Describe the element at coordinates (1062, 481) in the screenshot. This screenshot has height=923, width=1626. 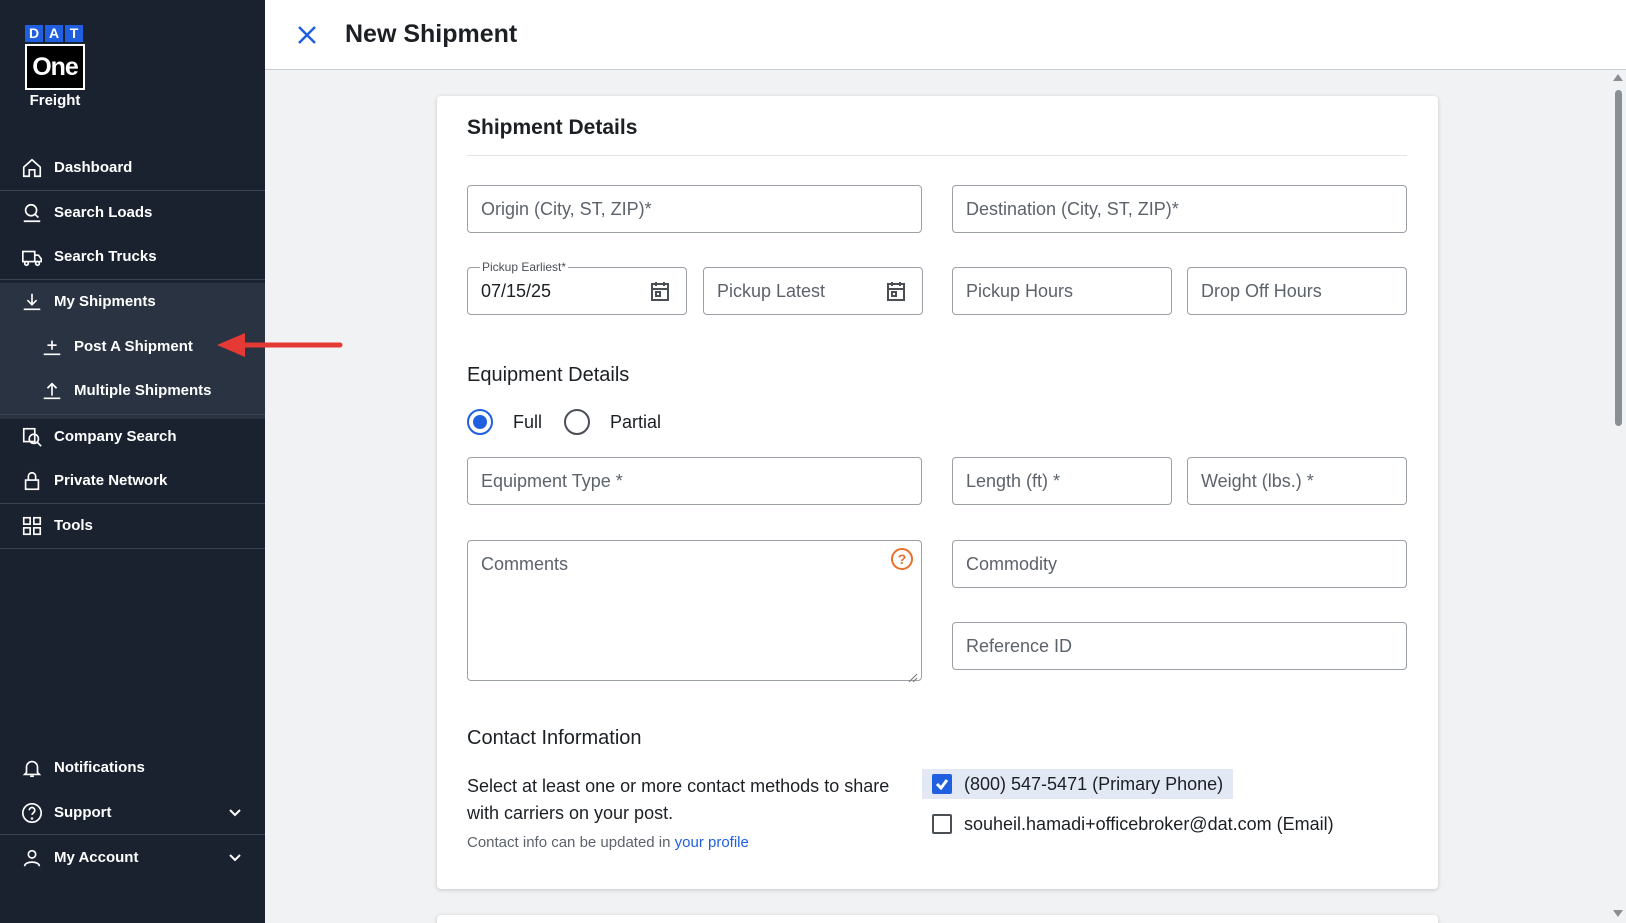
I see `length-input: Length (ft) *` at that location.